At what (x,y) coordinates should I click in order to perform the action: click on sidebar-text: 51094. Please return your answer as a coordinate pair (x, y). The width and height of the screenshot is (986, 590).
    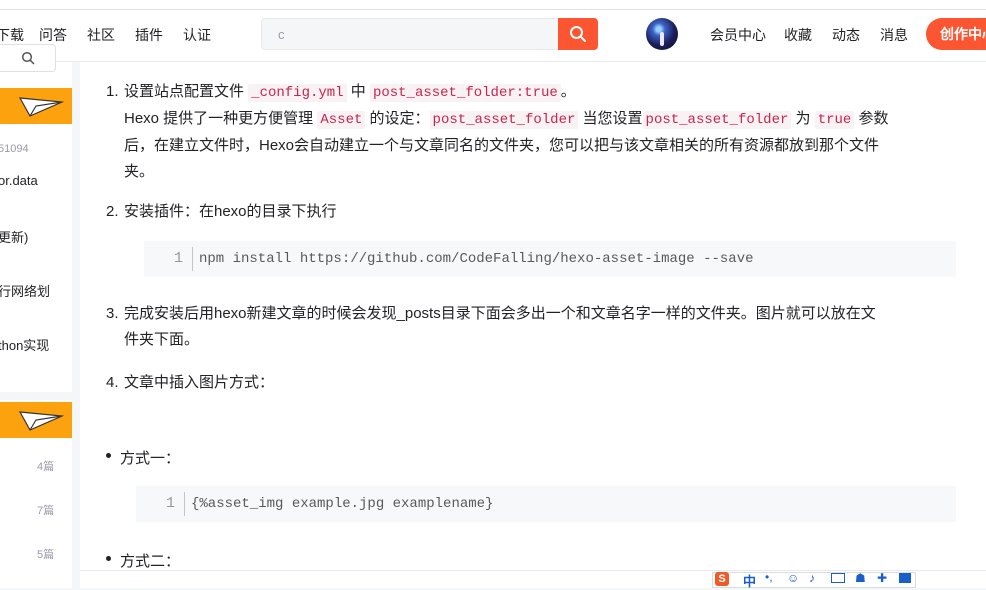
    Looking at the image, I should click on (14, 149).